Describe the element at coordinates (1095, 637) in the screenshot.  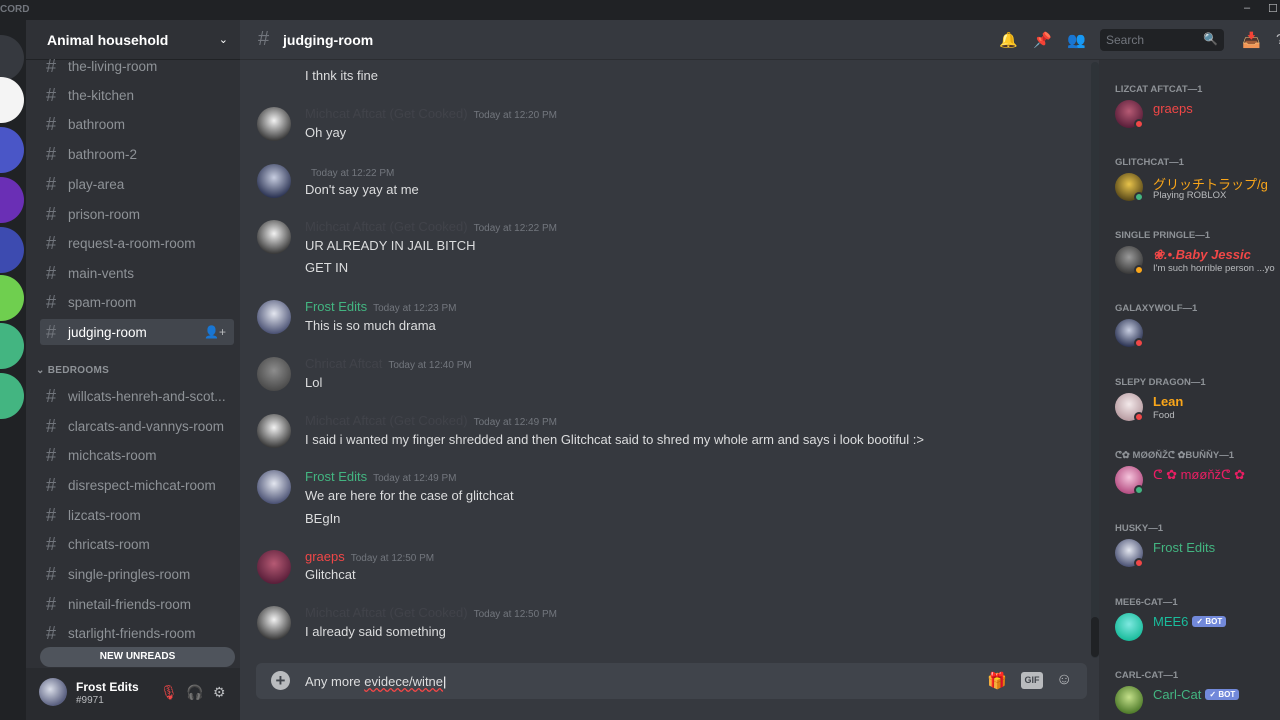
I see `scrollbar-thumb` at that location.